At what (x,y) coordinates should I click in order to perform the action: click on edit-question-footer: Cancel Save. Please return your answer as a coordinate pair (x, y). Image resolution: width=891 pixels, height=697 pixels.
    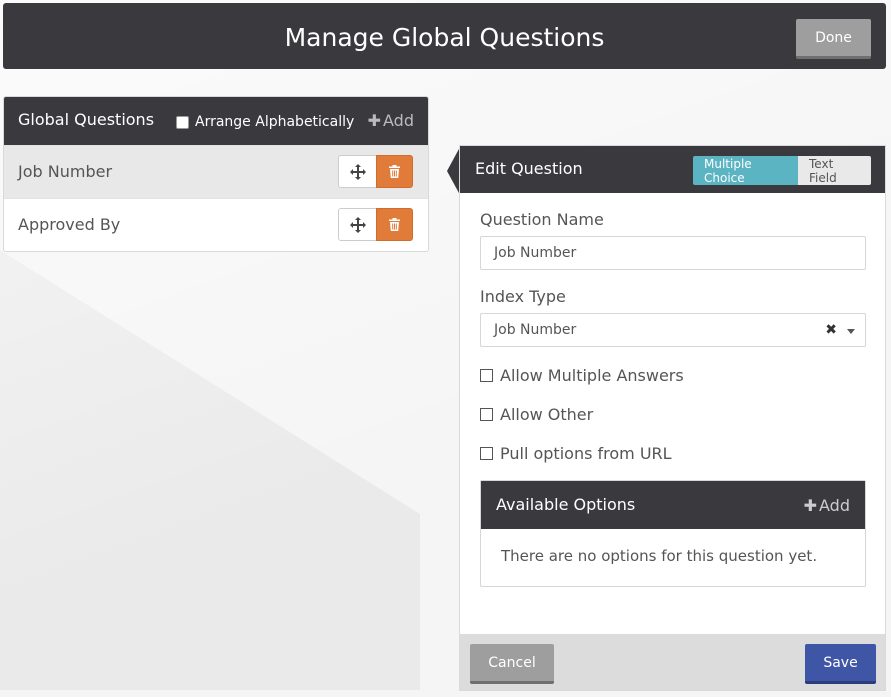
    Looking at the image, I should click on (672, 662).